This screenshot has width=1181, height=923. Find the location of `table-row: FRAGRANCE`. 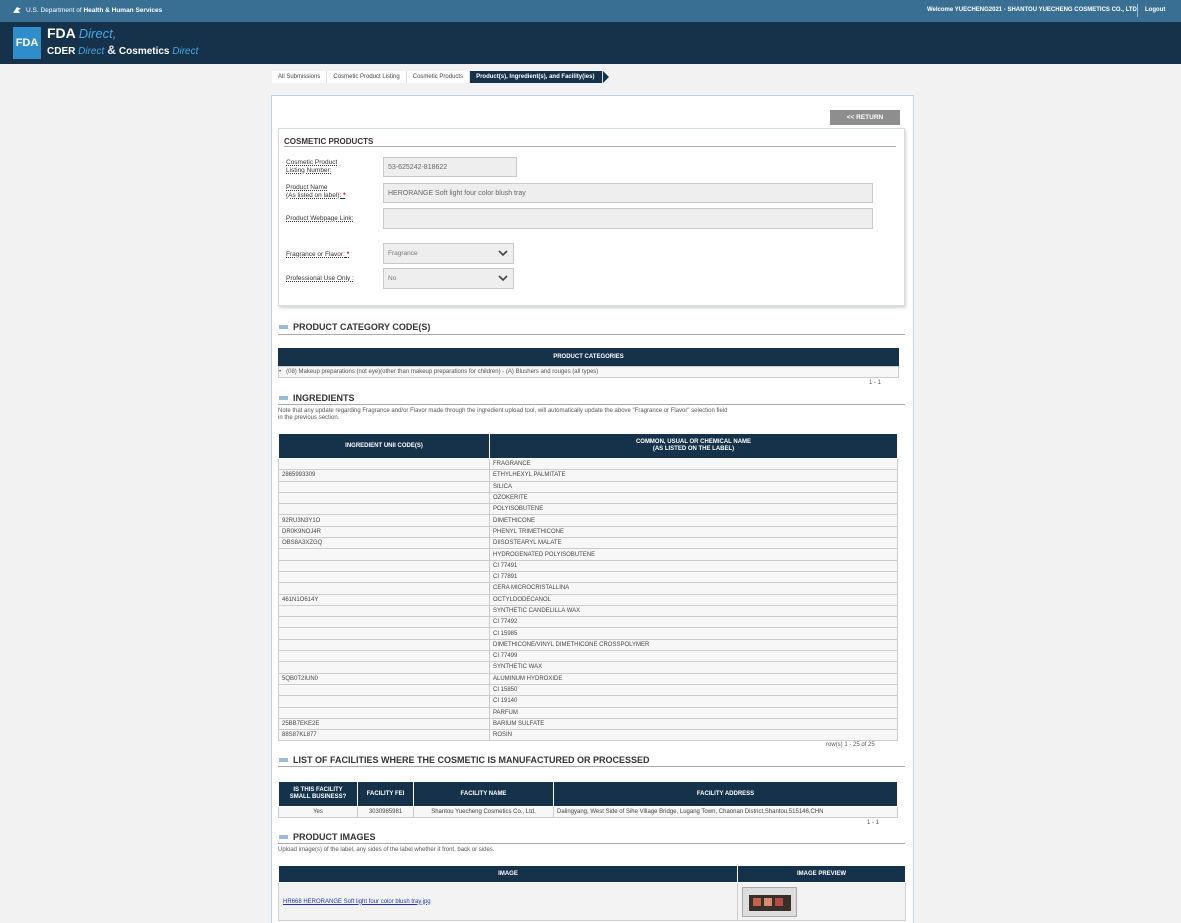

table-row: FRAGRANCE is located at coordinates (588, 464).